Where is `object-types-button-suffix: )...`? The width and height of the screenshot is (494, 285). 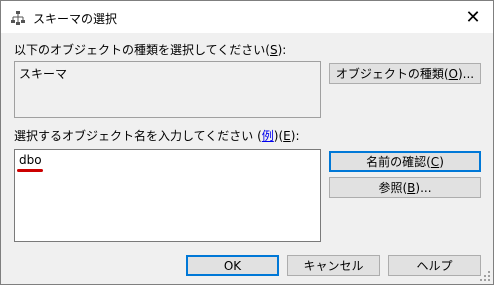
object-types-button-suffix: )... is located at coordinates (466, 73).